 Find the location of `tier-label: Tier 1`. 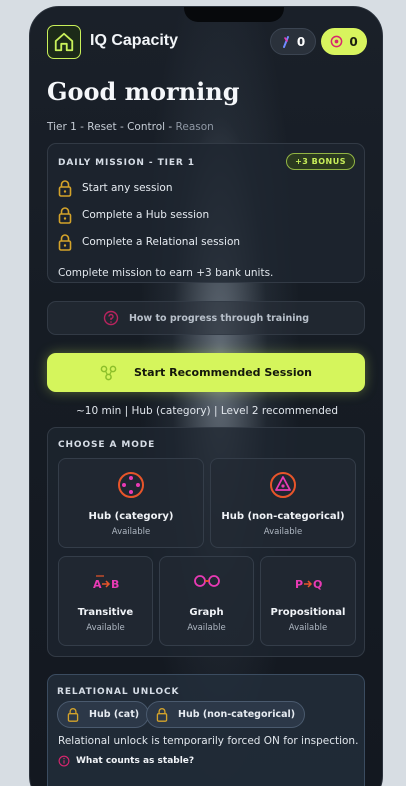

tier-label: Tier 1 is located at coordinates (62, 127).